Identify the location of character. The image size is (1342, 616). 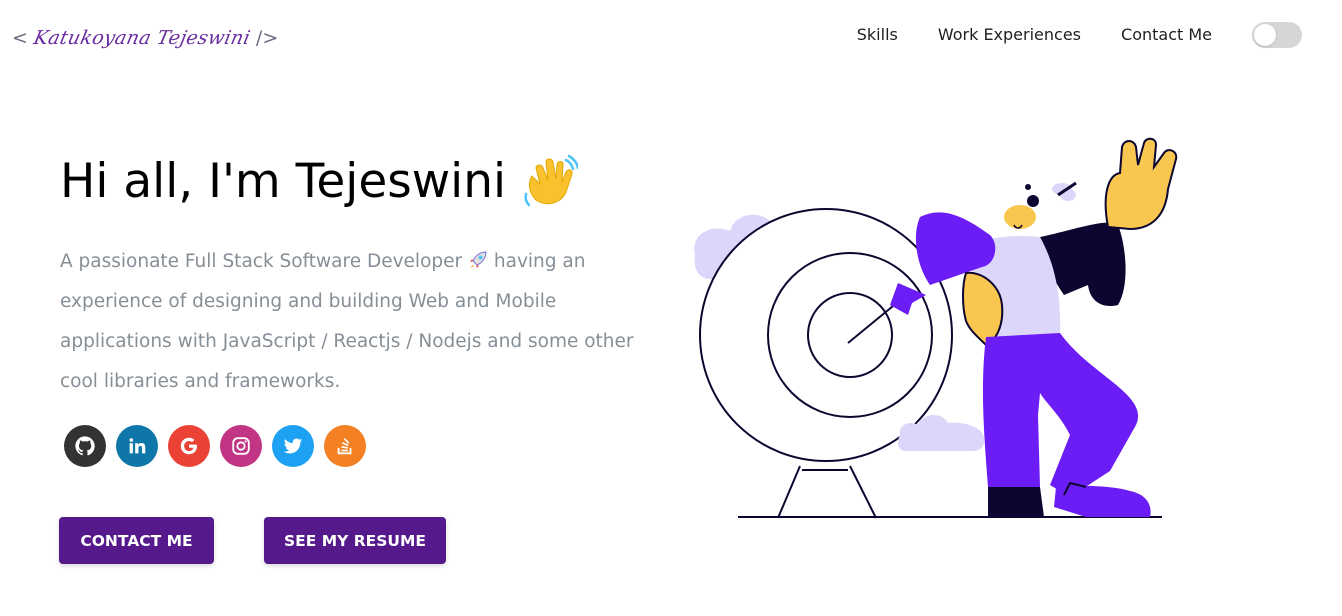
(1046, 327).